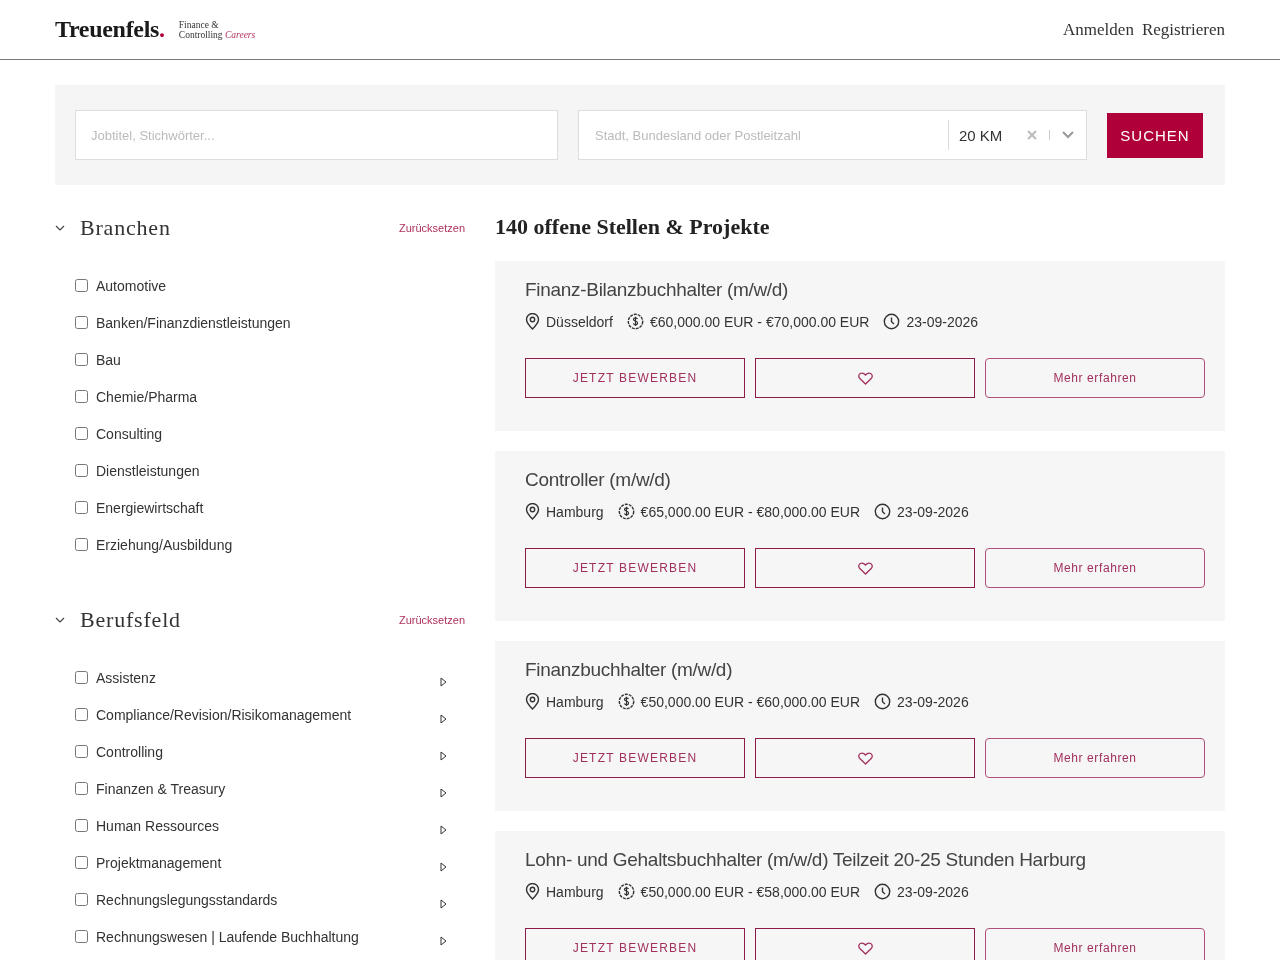 Image resolution: width=1280 pixels, height=960 pixels. Describe the element at coordinates (268, 714) in the screenshot. I see `filter-option: Compliance/Revision/Risikomanagement` at that location.